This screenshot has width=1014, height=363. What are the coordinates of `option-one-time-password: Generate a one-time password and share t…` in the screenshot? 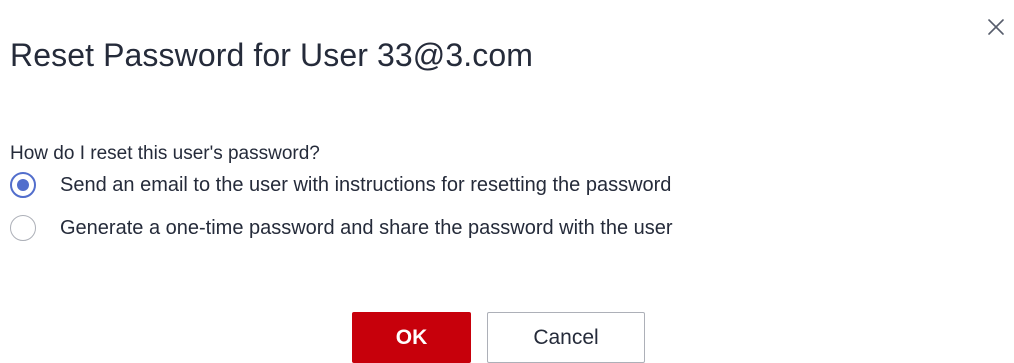 It's located at (341, 228).